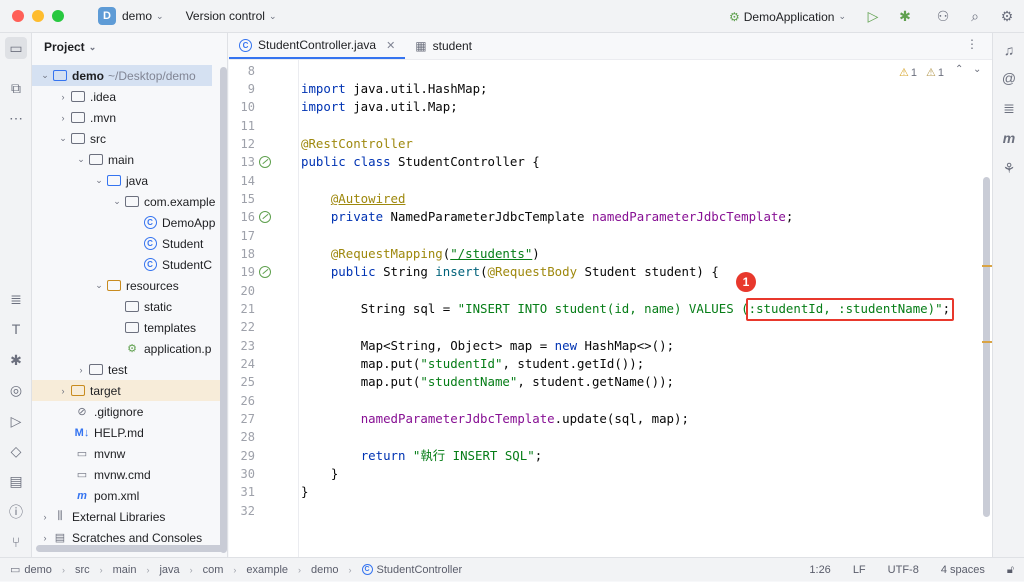 This screenshot has height=582, width=1024. What do you see at coordinates (943, 17) in the screenshot?
I see `add-user-icon: ⚇` at bounding box center [943, 17].